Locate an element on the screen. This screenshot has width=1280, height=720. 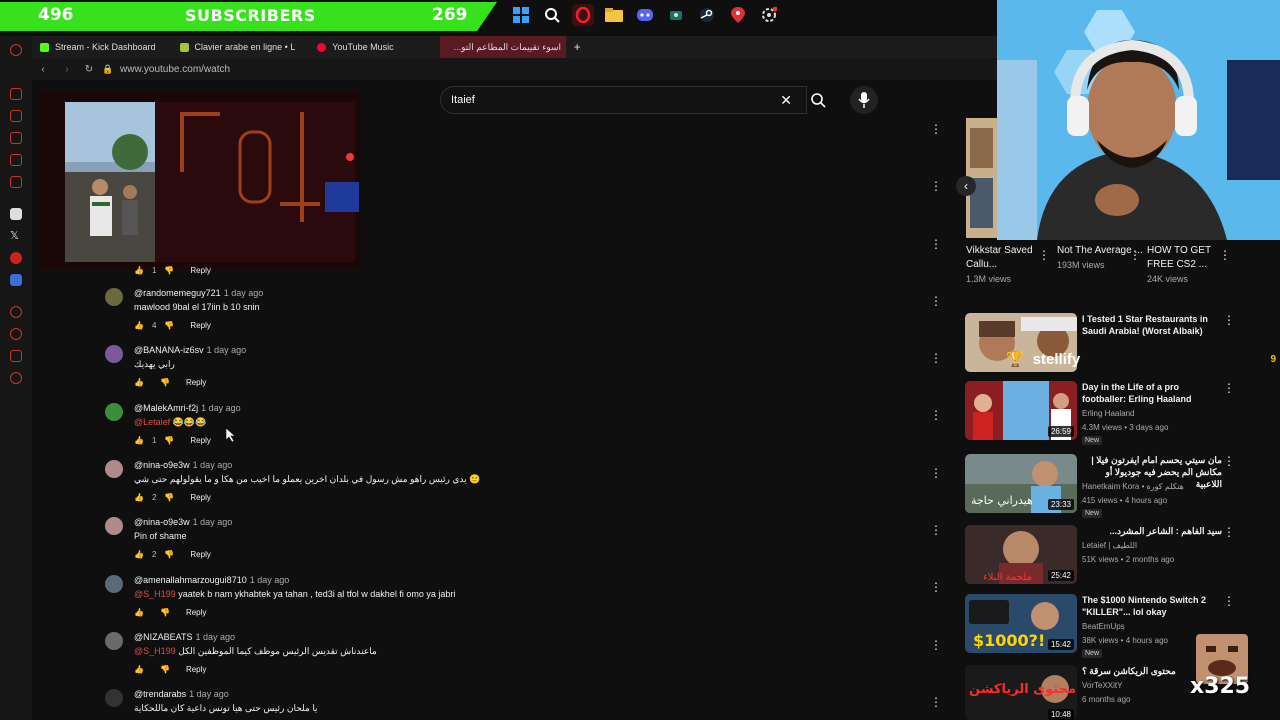
kick-icon is located at coordinates (16, 214).